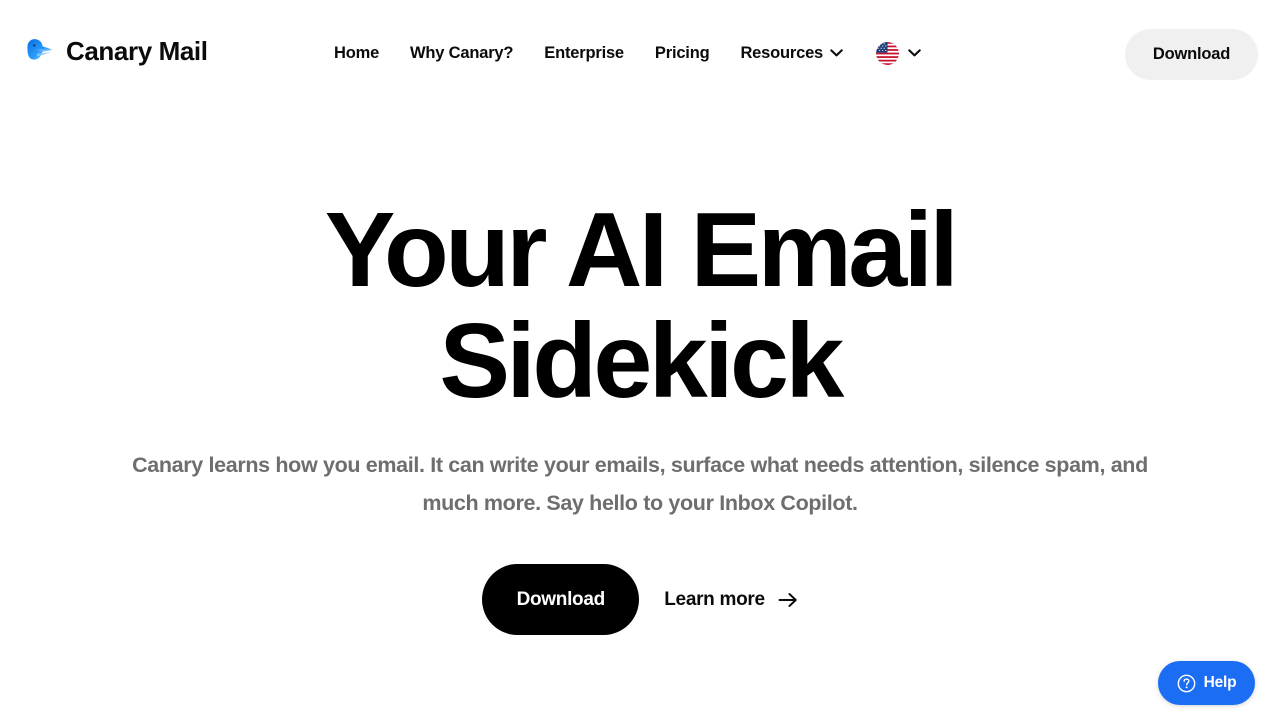 The height and width of the screenshot is (720, 1280). What do you see at coordinates (40, 49) in the screenshot?
I see `canary-bird-icon` at bounding box center [40, 49].